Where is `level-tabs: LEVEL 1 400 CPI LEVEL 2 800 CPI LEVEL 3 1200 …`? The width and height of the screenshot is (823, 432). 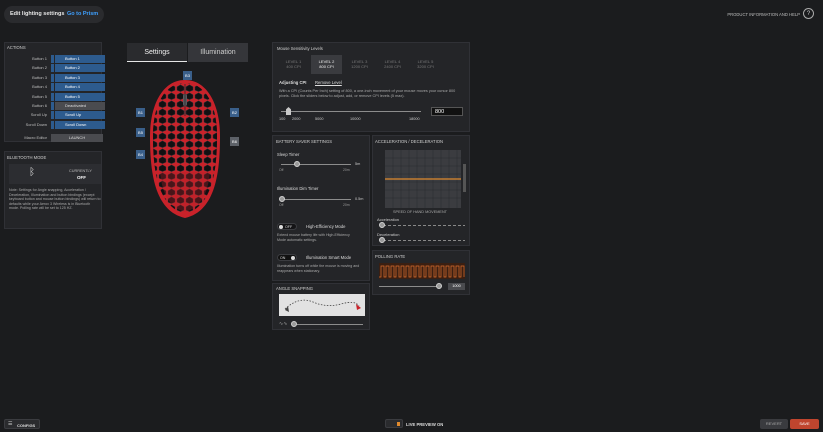 level-tabs: LEVEL 1 400 CPI LEVEL 2 800 CPI LEVEL 3 1200 … is located at coordinates (368, 64).